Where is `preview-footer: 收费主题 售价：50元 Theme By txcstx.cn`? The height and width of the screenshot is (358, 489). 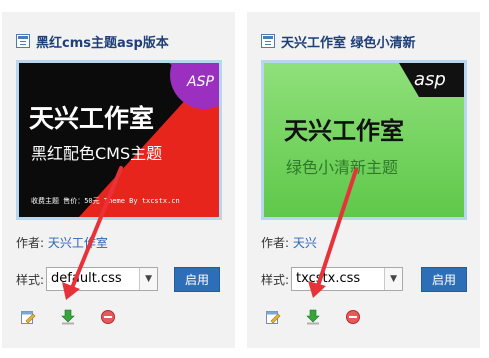
preview-footer: 收费主题 售价：50元 Theme By txcstx.cn is located at coordinates (105, 200).